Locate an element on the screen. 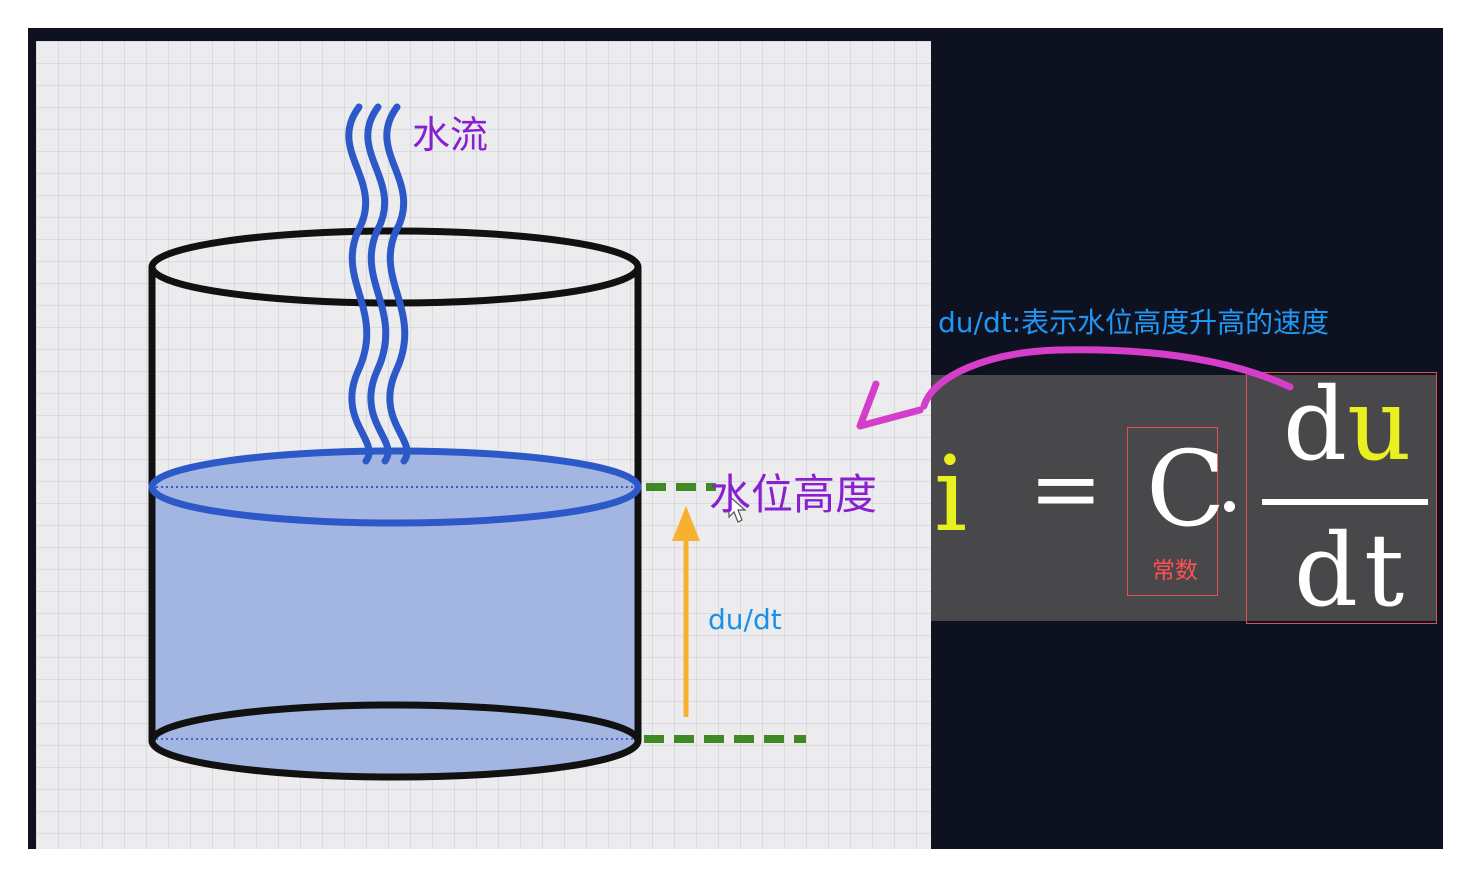  pointer-arrow is located at coordinates (1075, 388).